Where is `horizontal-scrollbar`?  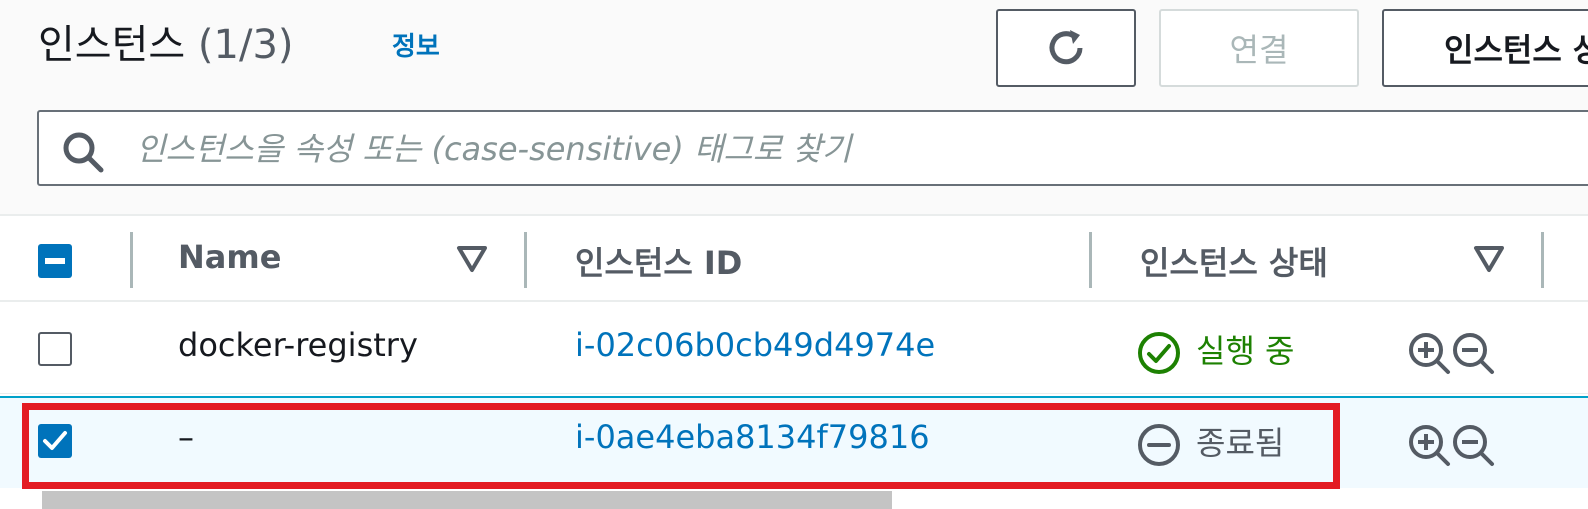
horizontal-scrollbar is located at coordinates (467, 500).